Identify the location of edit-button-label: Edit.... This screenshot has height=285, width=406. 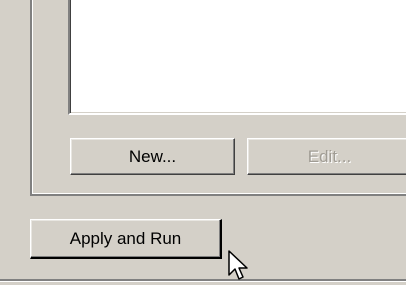
(329, 156).